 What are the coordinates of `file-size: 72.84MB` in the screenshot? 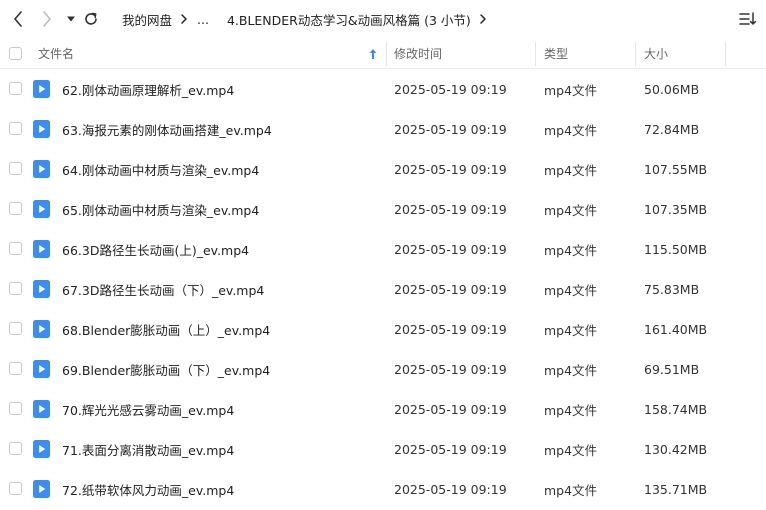 It's located at (672, 129).